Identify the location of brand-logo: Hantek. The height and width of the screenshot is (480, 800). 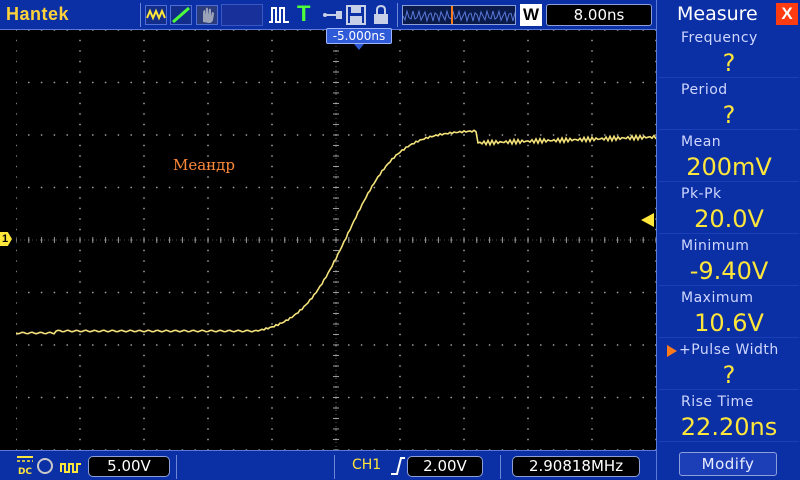
(38, 14).